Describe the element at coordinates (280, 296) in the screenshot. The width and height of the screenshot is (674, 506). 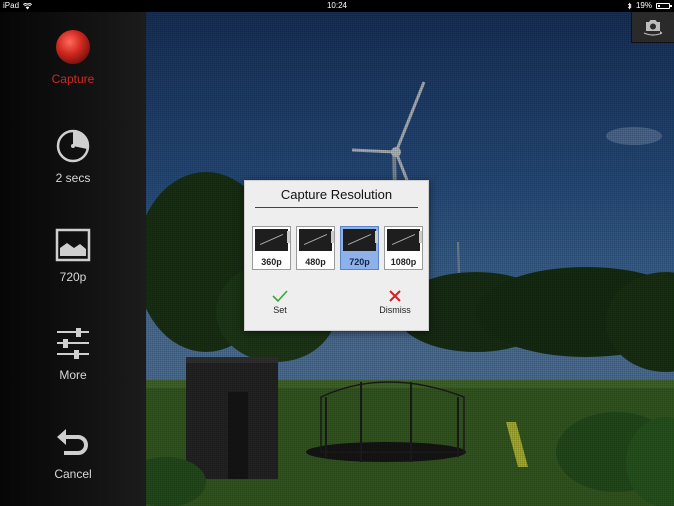
I see `checkmark-icon` at that location.